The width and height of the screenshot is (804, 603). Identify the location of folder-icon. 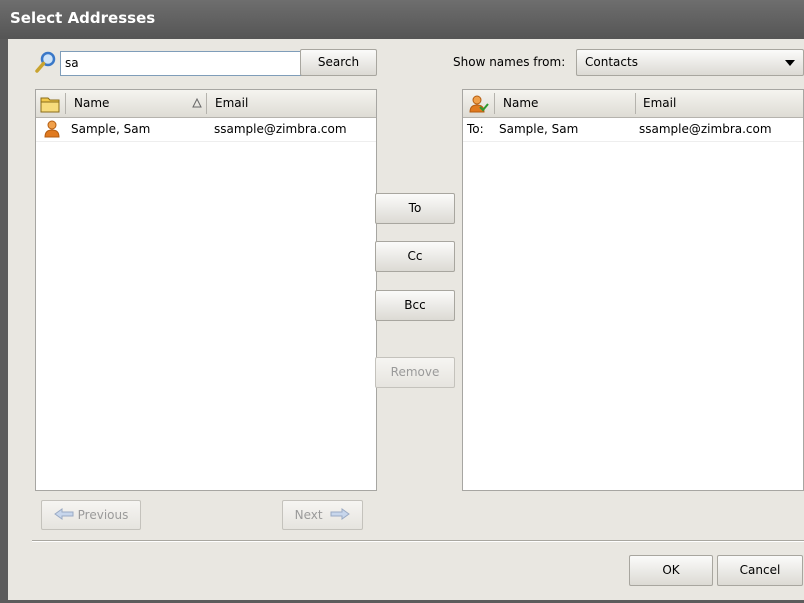
(51, 103).